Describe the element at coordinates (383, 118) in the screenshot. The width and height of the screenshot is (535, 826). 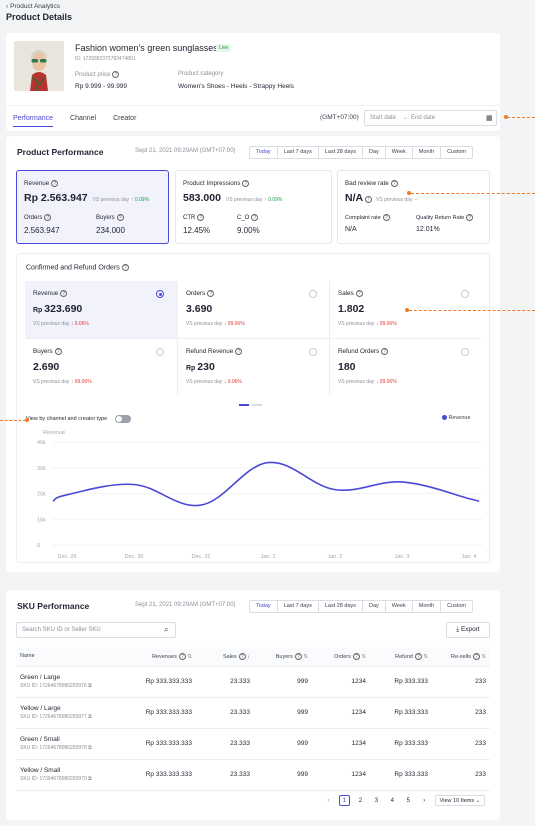
I see `start-date-input: Start date` at that location.